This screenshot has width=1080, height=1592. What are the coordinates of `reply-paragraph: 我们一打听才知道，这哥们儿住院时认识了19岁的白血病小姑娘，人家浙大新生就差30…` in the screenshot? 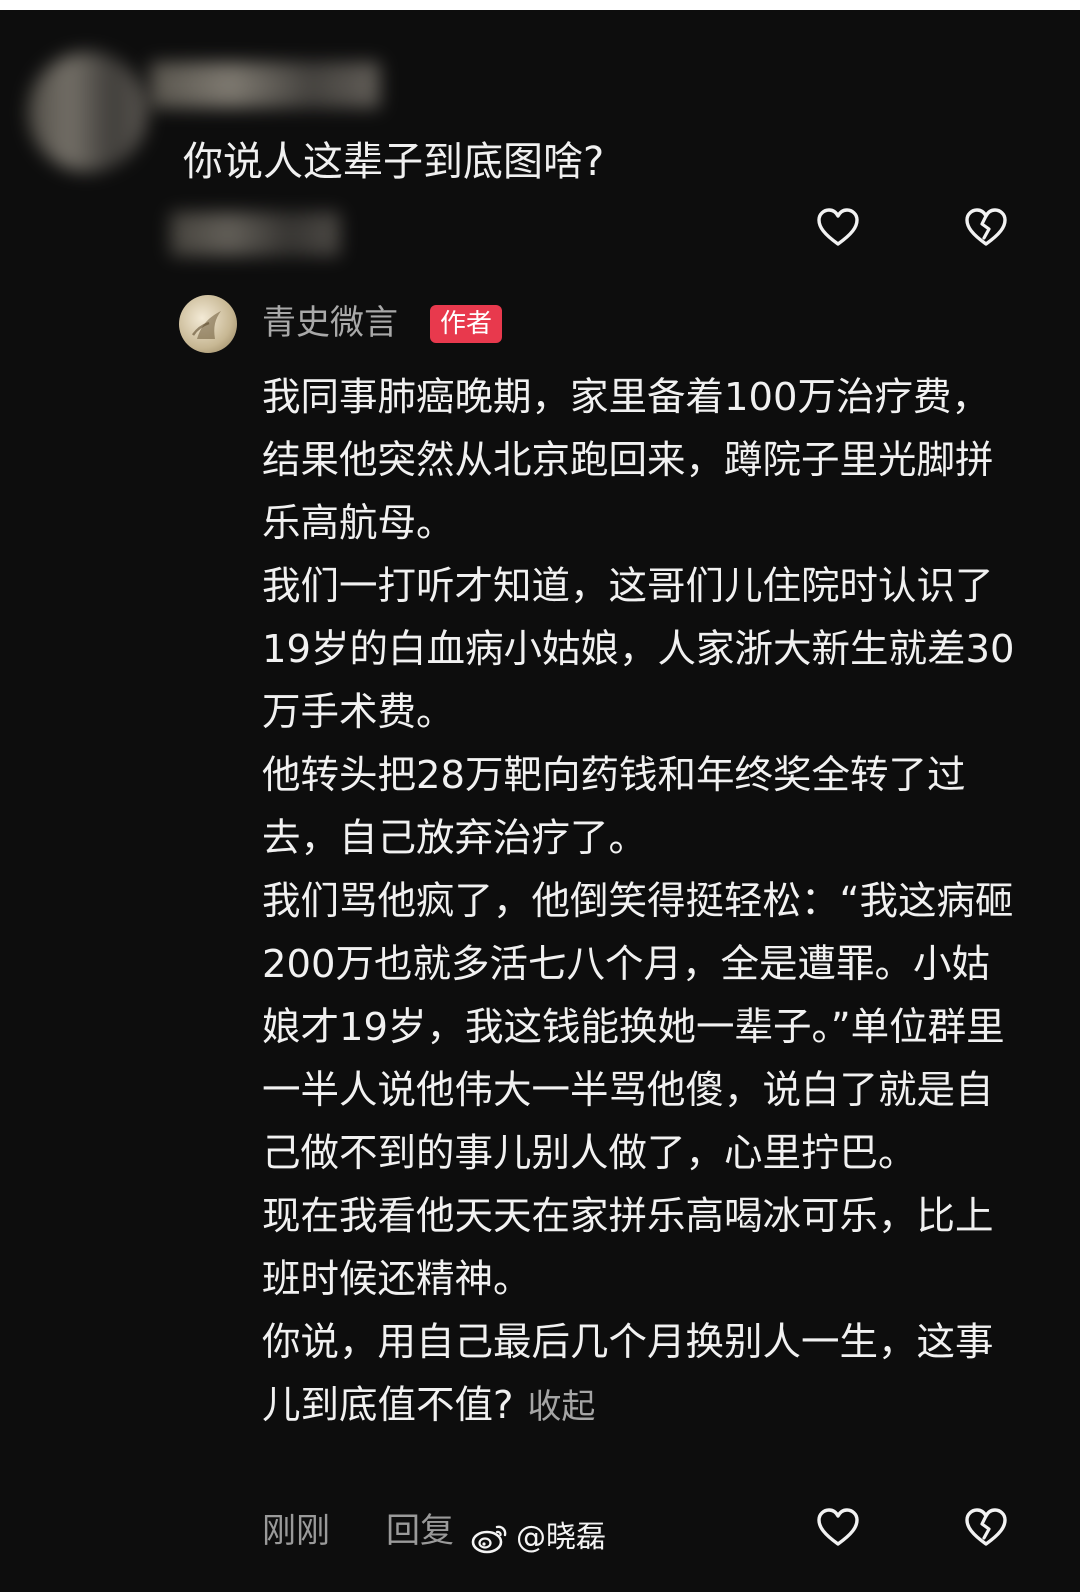 It's located at (638, 649).